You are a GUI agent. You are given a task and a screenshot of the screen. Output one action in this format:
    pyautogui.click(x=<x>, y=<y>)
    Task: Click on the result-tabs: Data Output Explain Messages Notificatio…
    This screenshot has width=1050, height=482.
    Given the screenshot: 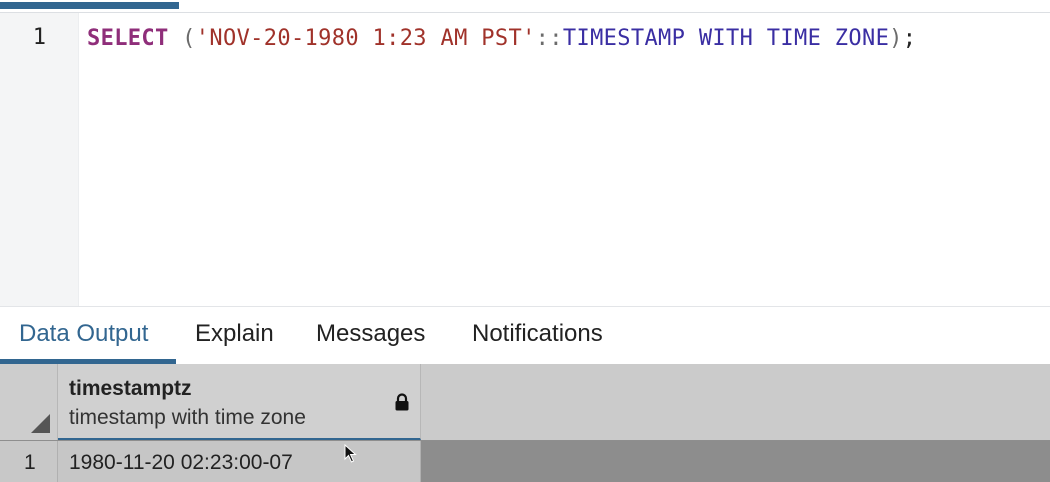 What is the action you would take?
    pyautogui.click(x=525, y=335)
    